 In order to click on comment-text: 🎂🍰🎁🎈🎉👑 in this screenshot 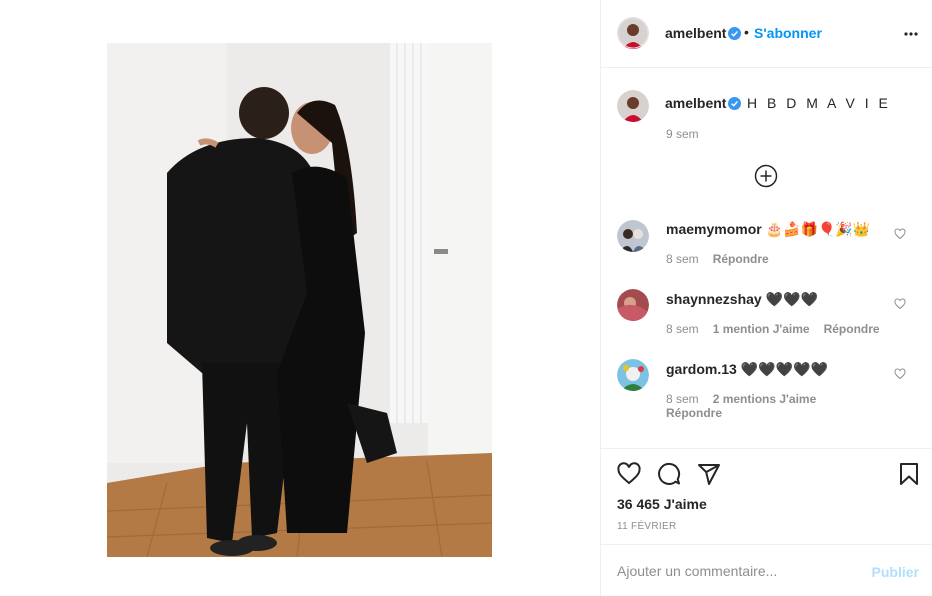, I will do `click(818, 229)`.